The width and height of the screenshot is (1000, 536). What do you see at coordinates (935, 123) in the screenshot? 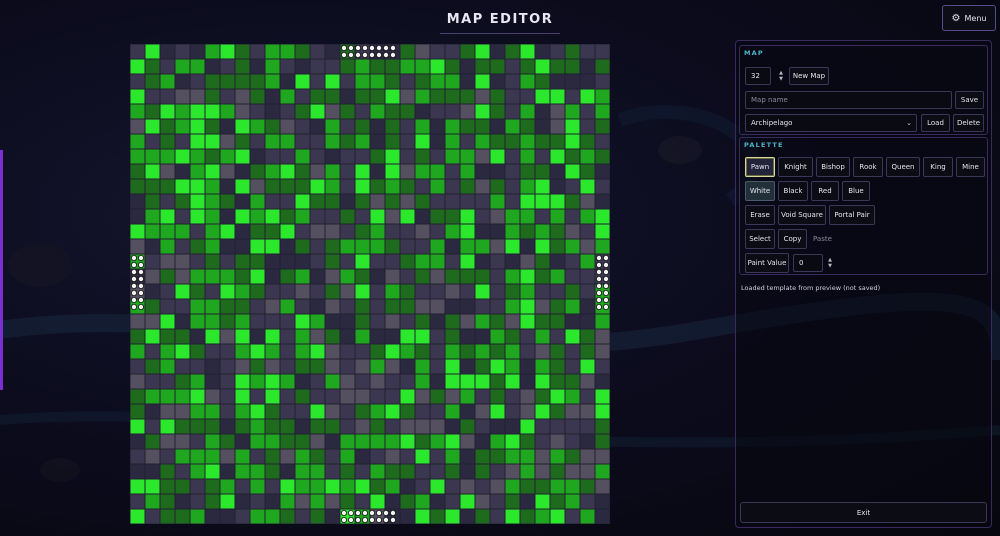
I see `load-button: Load` at bounding box center [935, 123].